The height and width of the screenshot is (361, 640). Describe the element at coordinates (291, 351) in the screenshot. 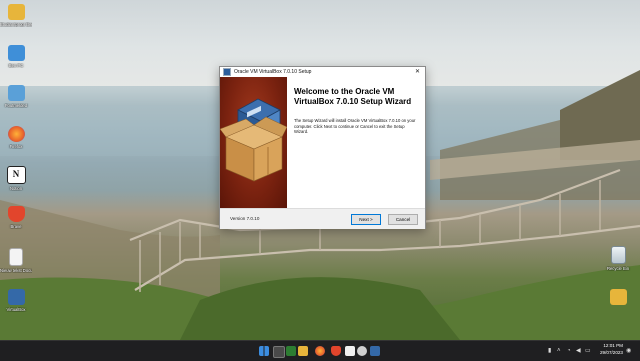

I see `terminal-icon` at that location.